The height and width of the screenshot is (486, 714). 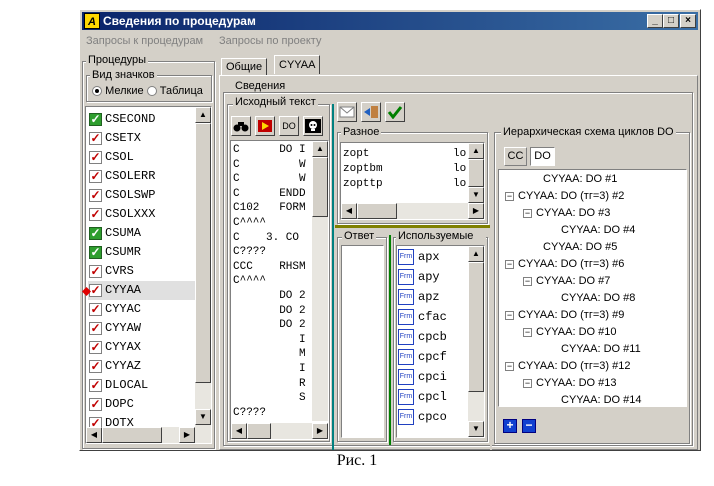 I want to click on procedure-item: ✓ CYYAZ, so click(x=142, y=366).